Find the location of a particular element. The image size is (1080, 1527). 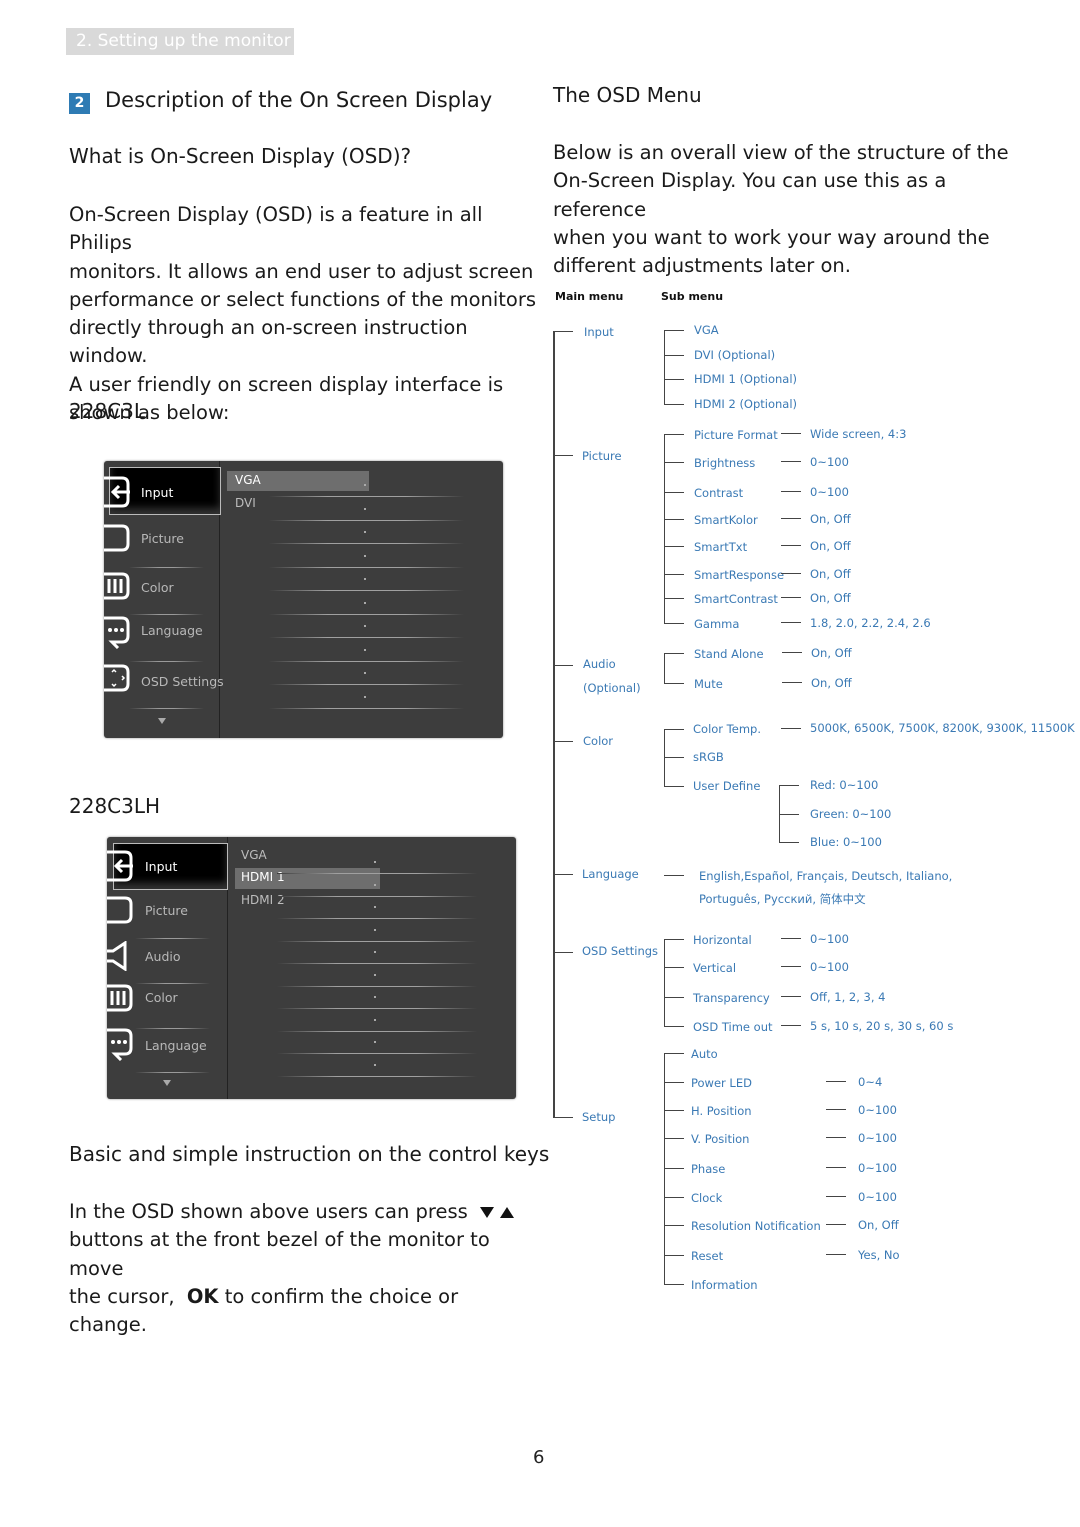

tree-sub-item: SmartTxt is located at coordinates (721, 547).